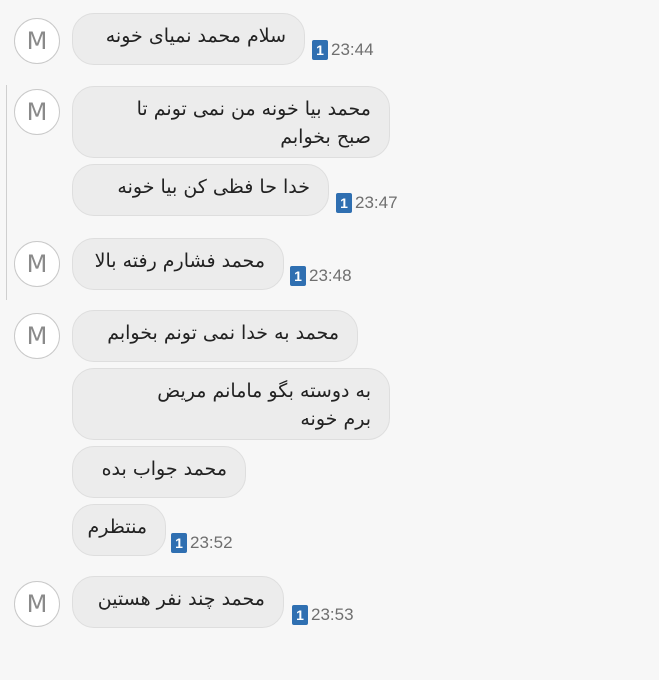  Describe the element at coordinates (332, 614) in the screenshot. I see `message-time: 23:53` at that location.